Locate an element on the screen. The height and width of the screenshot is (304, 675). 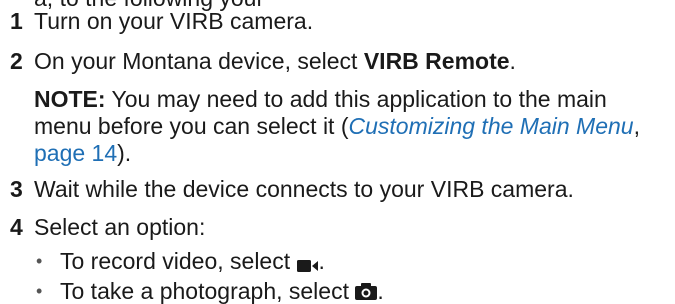
menu-item-virb-remote: VIRB Remote is located at coordinates (436, 61).